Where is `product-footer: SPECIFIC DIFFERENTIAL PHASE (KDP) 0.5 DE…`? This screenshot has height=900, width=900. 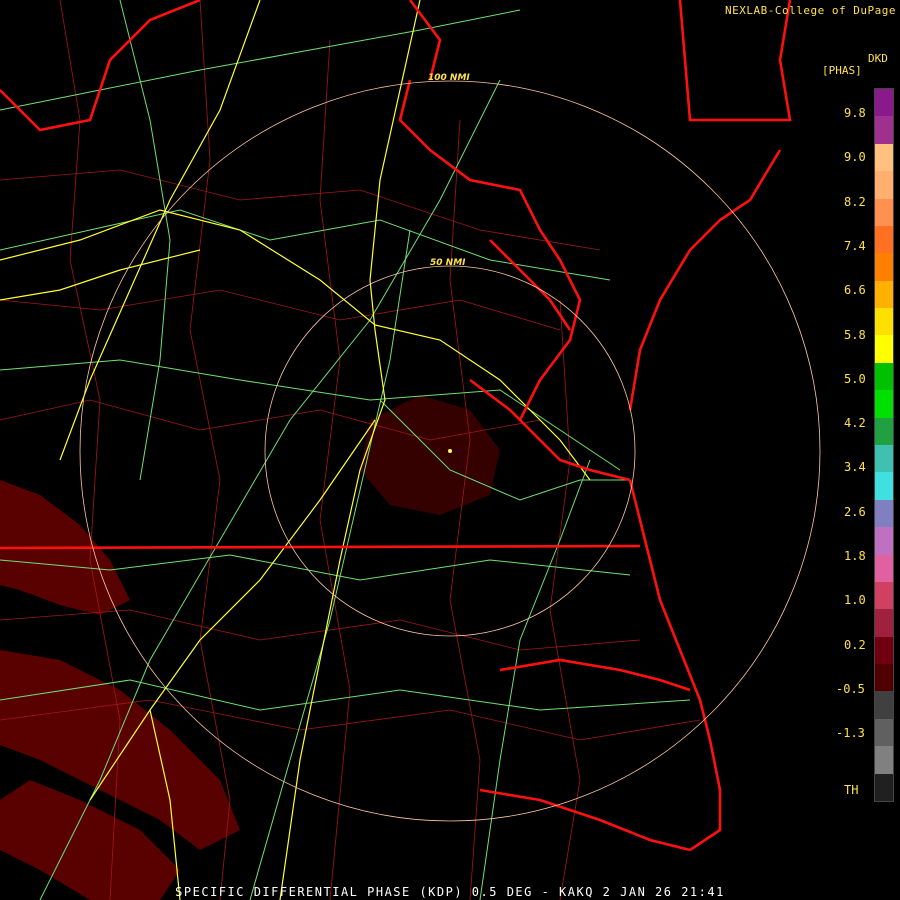 product-footer: SPECIFIC DIFFERENTIAL PHASE (KDP) 0.5 DE… is located at coordinates (450, 892).